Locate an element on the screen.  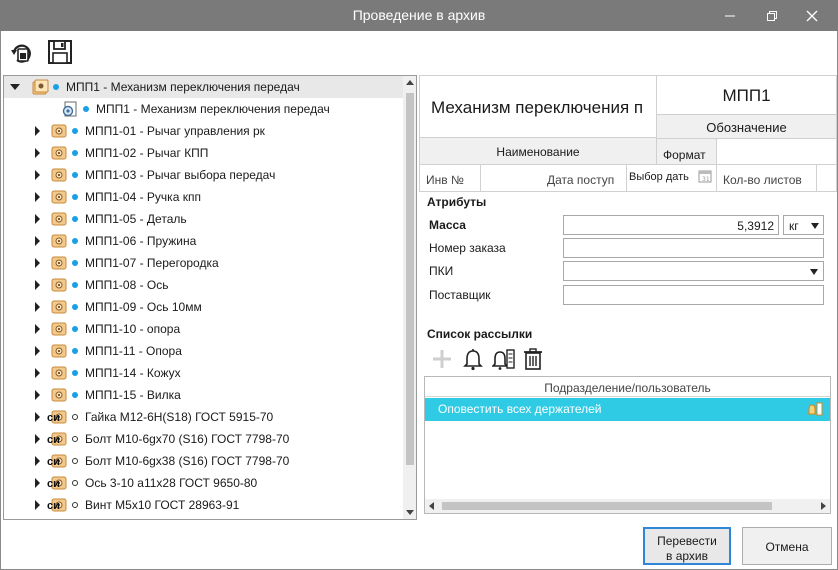
notify-button is located at coordinates (473, 360).